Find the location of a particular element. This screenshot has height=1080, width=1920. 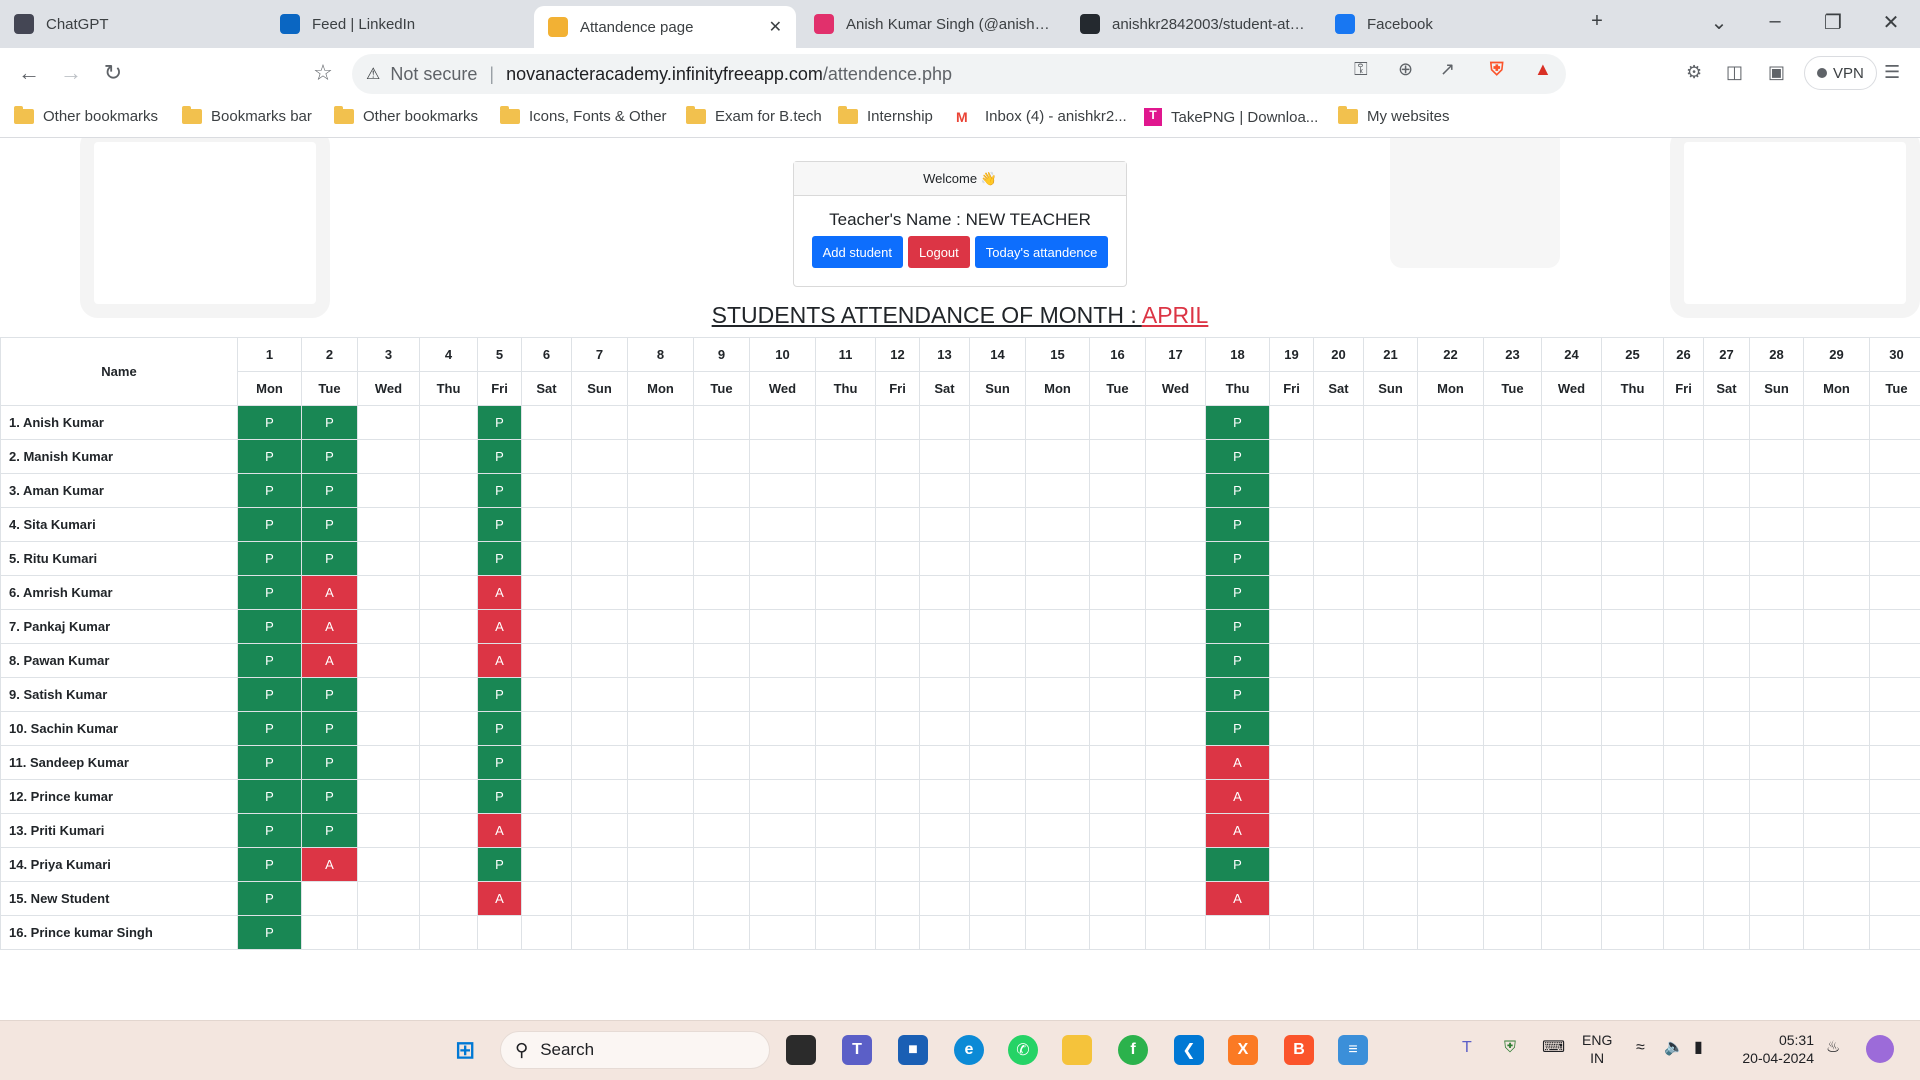

bookmark-icon: ☆ is located at coordinates (323, 73).